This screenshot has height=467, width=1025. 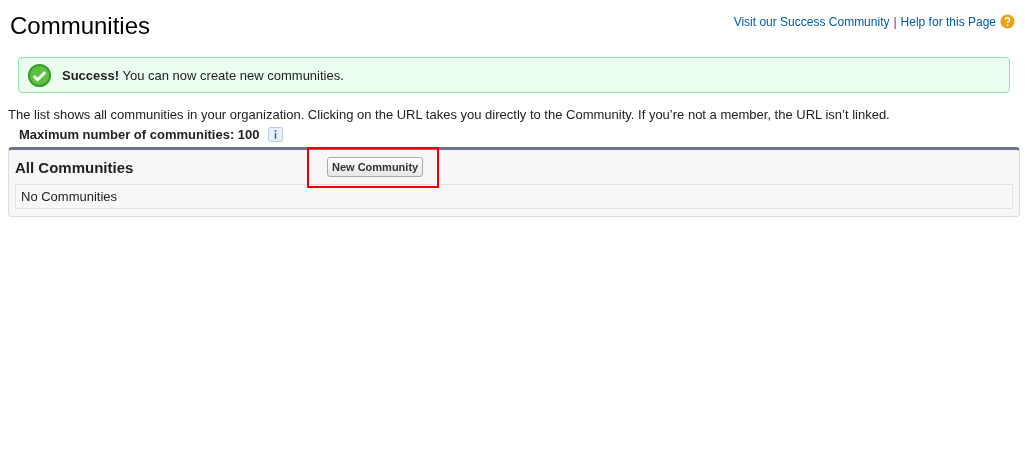 I want to click on page-title: Communities, so click(x=80, y=26).